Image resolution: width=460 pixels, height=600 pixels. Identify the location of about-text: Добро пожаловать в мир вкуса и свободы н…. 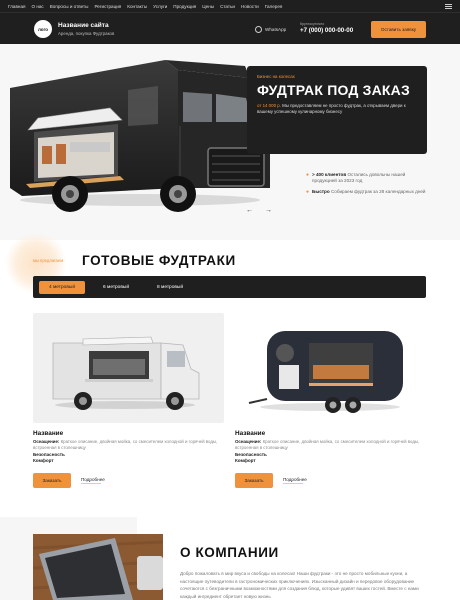
(299, 585).